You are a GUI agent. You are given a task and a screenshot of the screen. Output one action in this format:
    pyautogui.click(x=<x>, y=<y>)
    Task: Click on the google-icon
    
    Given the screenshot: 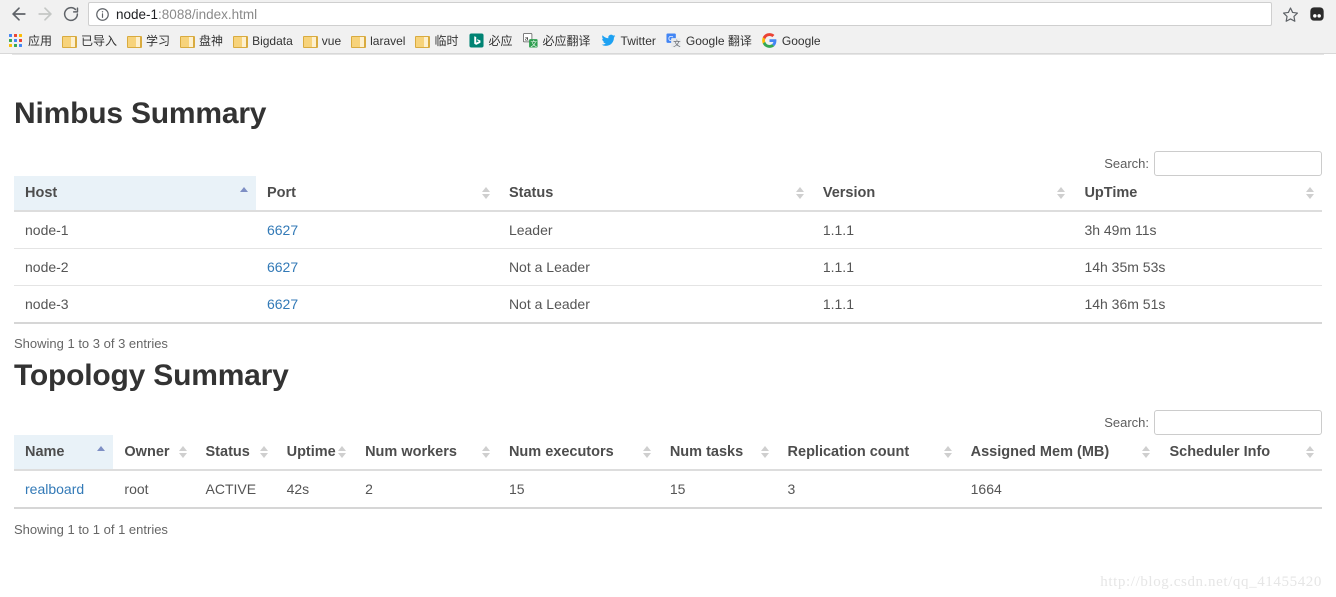 What is the action you would take?
    pyautogui.click(x=769, y=40)
    